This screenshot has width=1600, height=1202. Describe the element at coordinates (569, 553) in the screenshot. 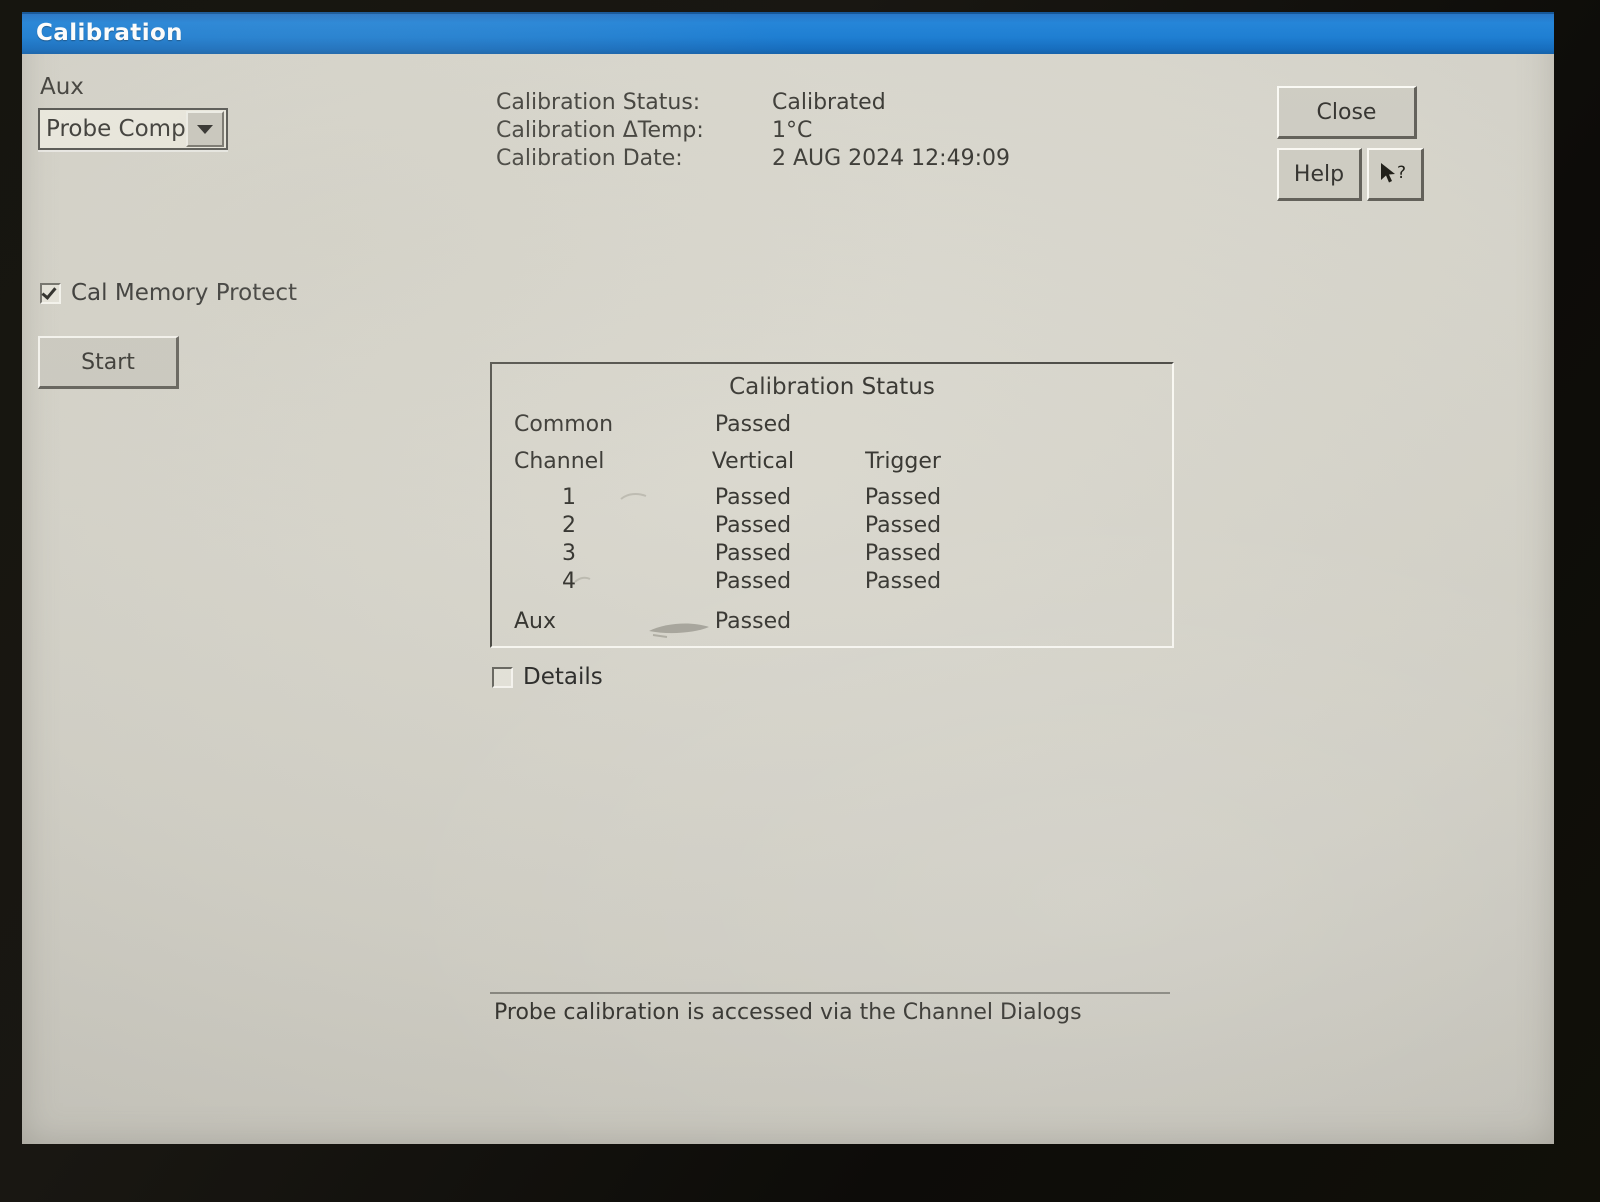

I see `table-row-channel-3-name: 3` at that location.